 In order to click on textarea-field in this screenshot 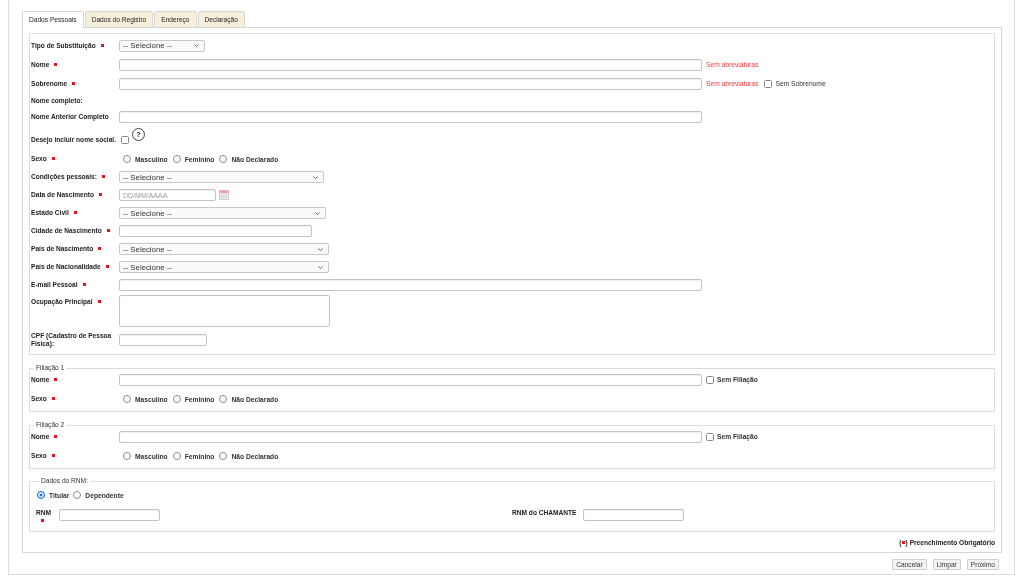, I will do `click(224, 311)`.